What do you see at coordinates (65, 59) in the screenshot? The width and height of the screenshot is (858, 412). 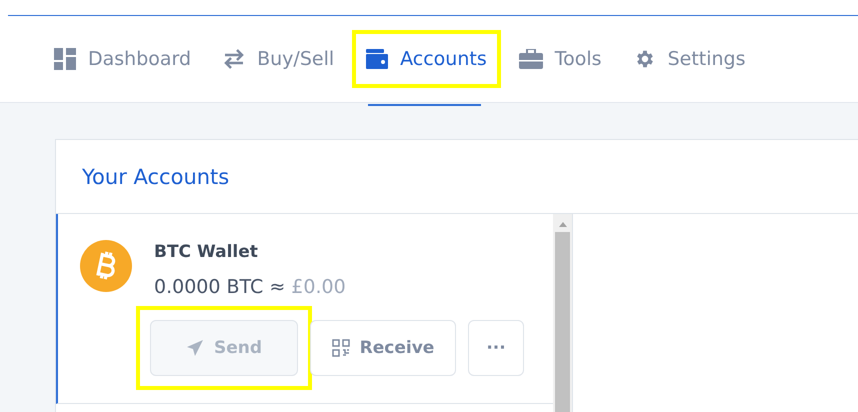 I see `dashboard-icon` at bounding box center [65, 59].